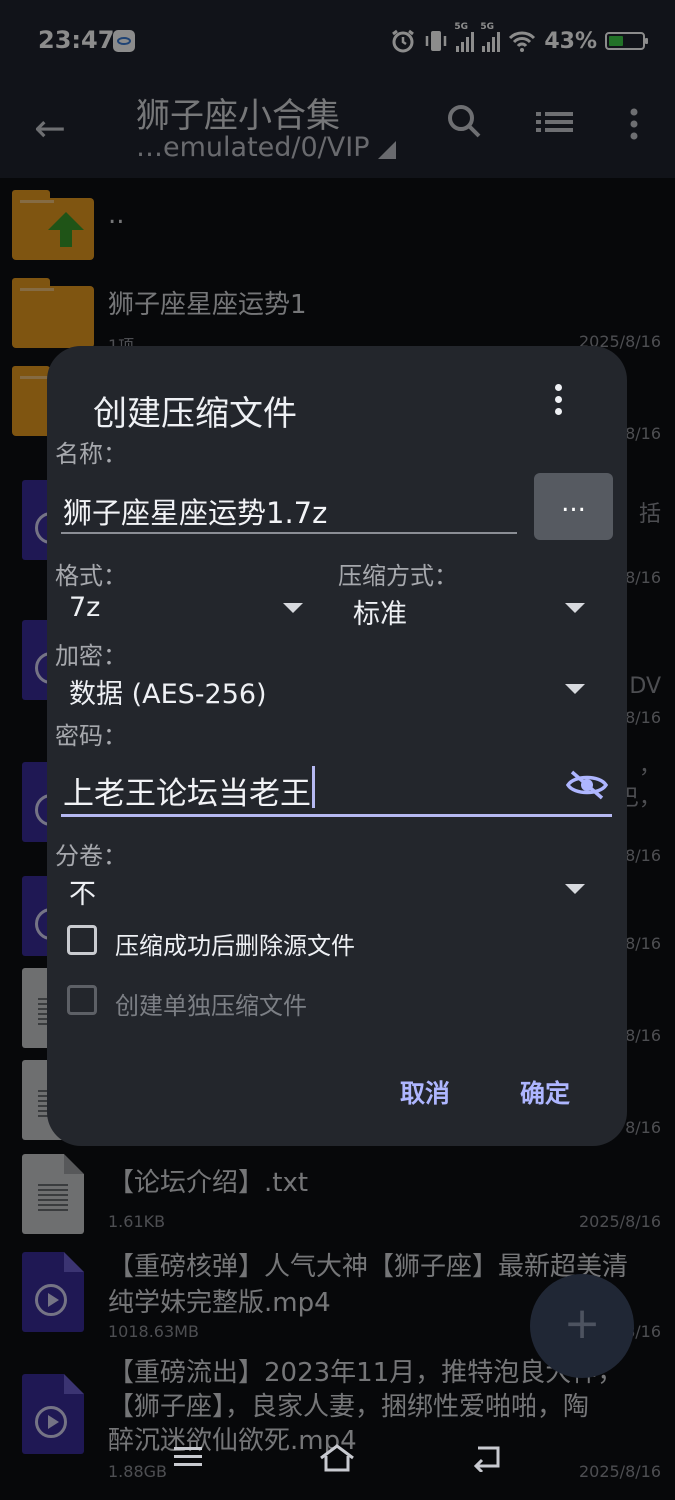  I want to click on compression-value: 标准, so click(380, 614).